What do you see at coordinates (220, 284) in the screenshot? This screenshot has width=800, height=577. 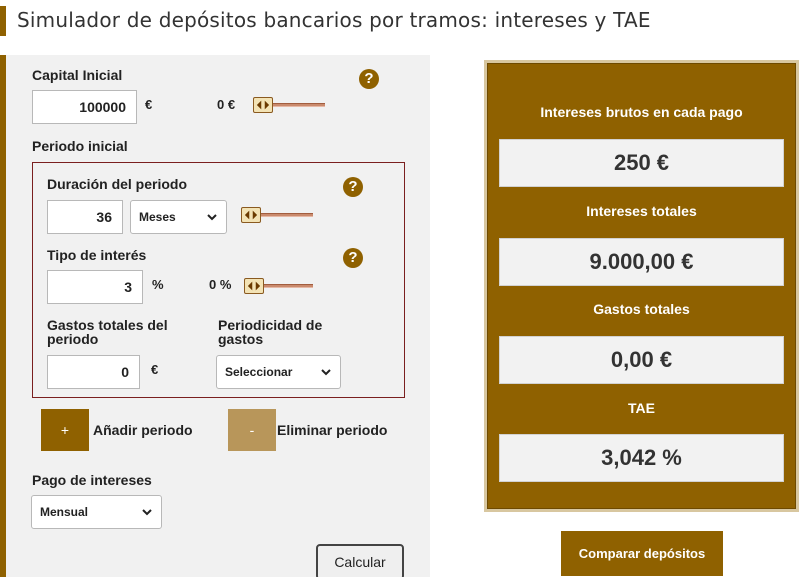 I see `interes-slider-min-label: 0 %` at bounding box center [220, 284].